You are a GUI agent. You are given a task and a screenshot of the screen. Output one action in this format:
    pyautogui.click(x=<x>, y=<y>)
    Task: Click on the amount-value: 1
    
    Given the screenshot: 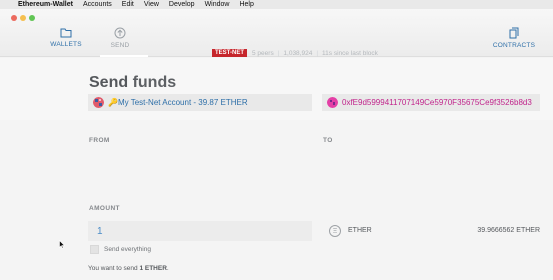 What is the action you would take?
    pyautogui.click(x=100, y=231)
    